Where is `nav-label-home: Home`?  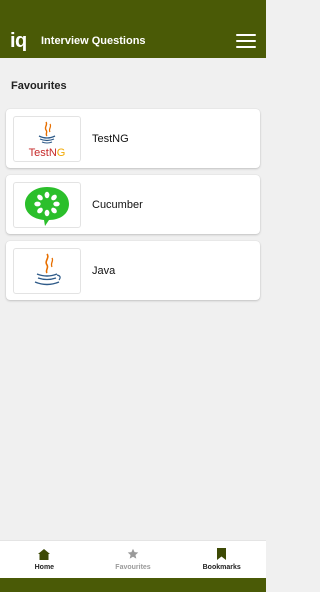 nav-label-home: Home is located at coordinates (44, 567).